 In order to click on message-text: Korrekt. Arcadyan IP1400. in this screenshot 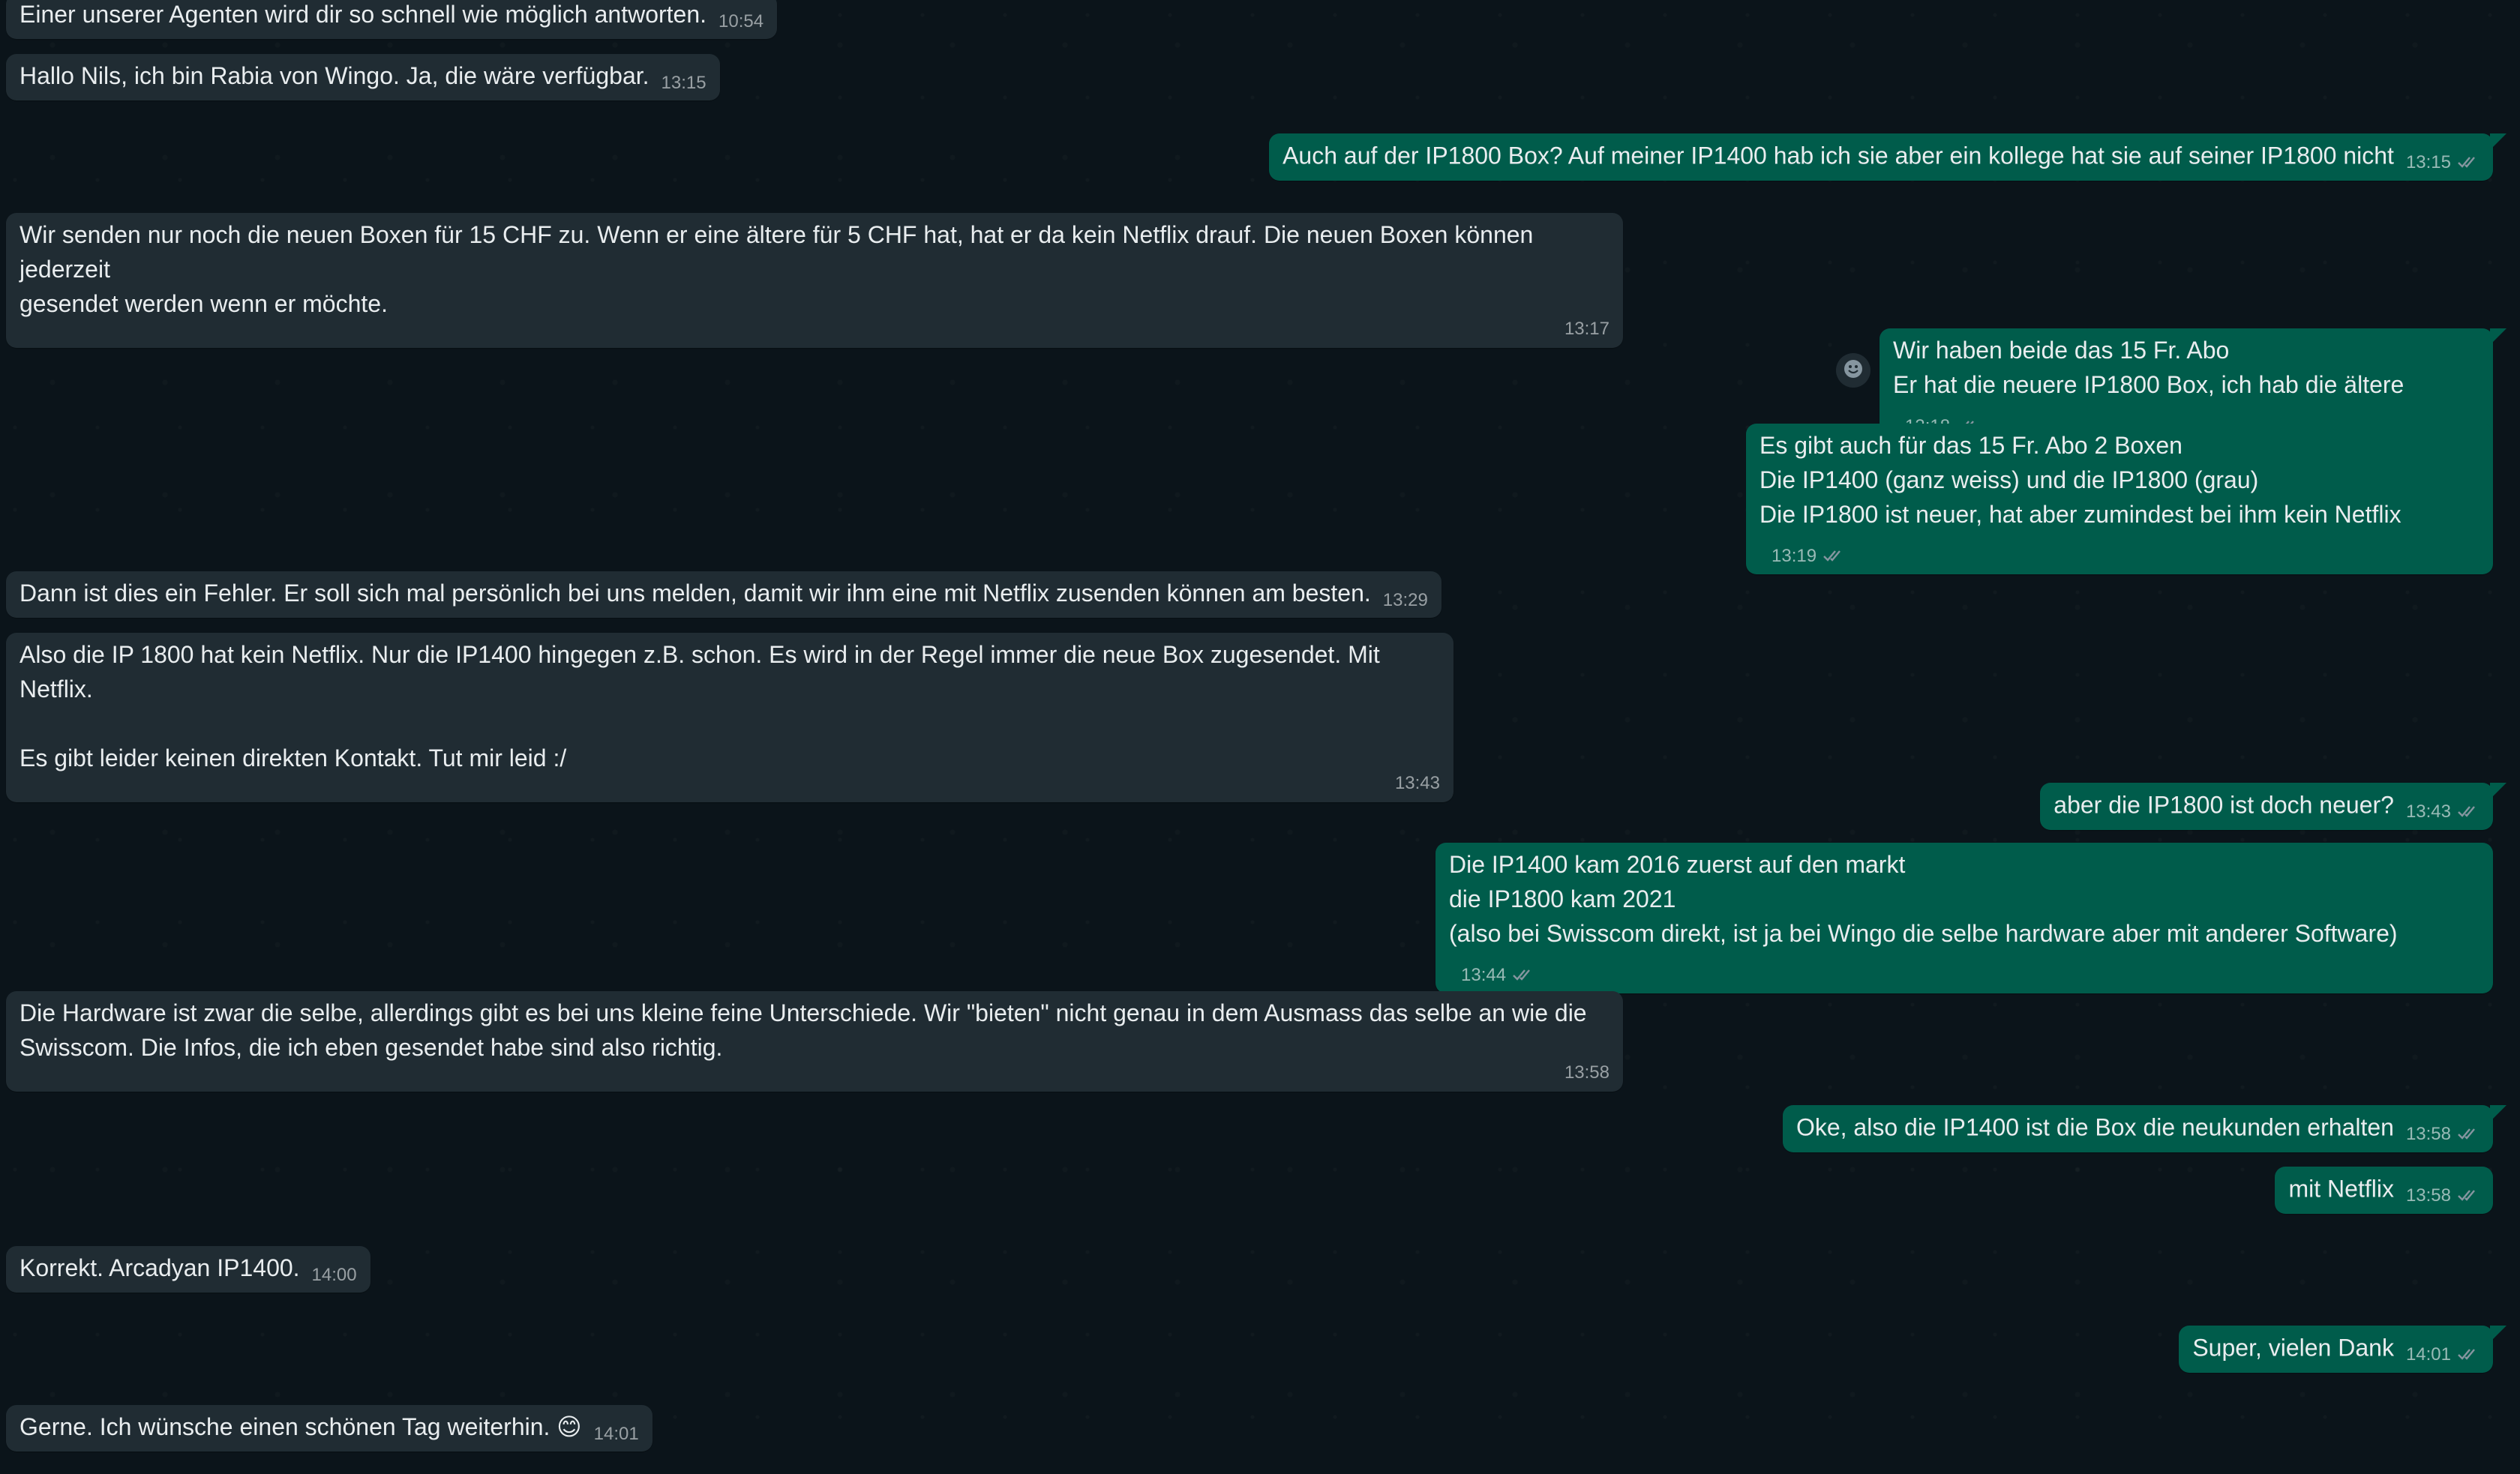, I will do `click(160, 1267)`.